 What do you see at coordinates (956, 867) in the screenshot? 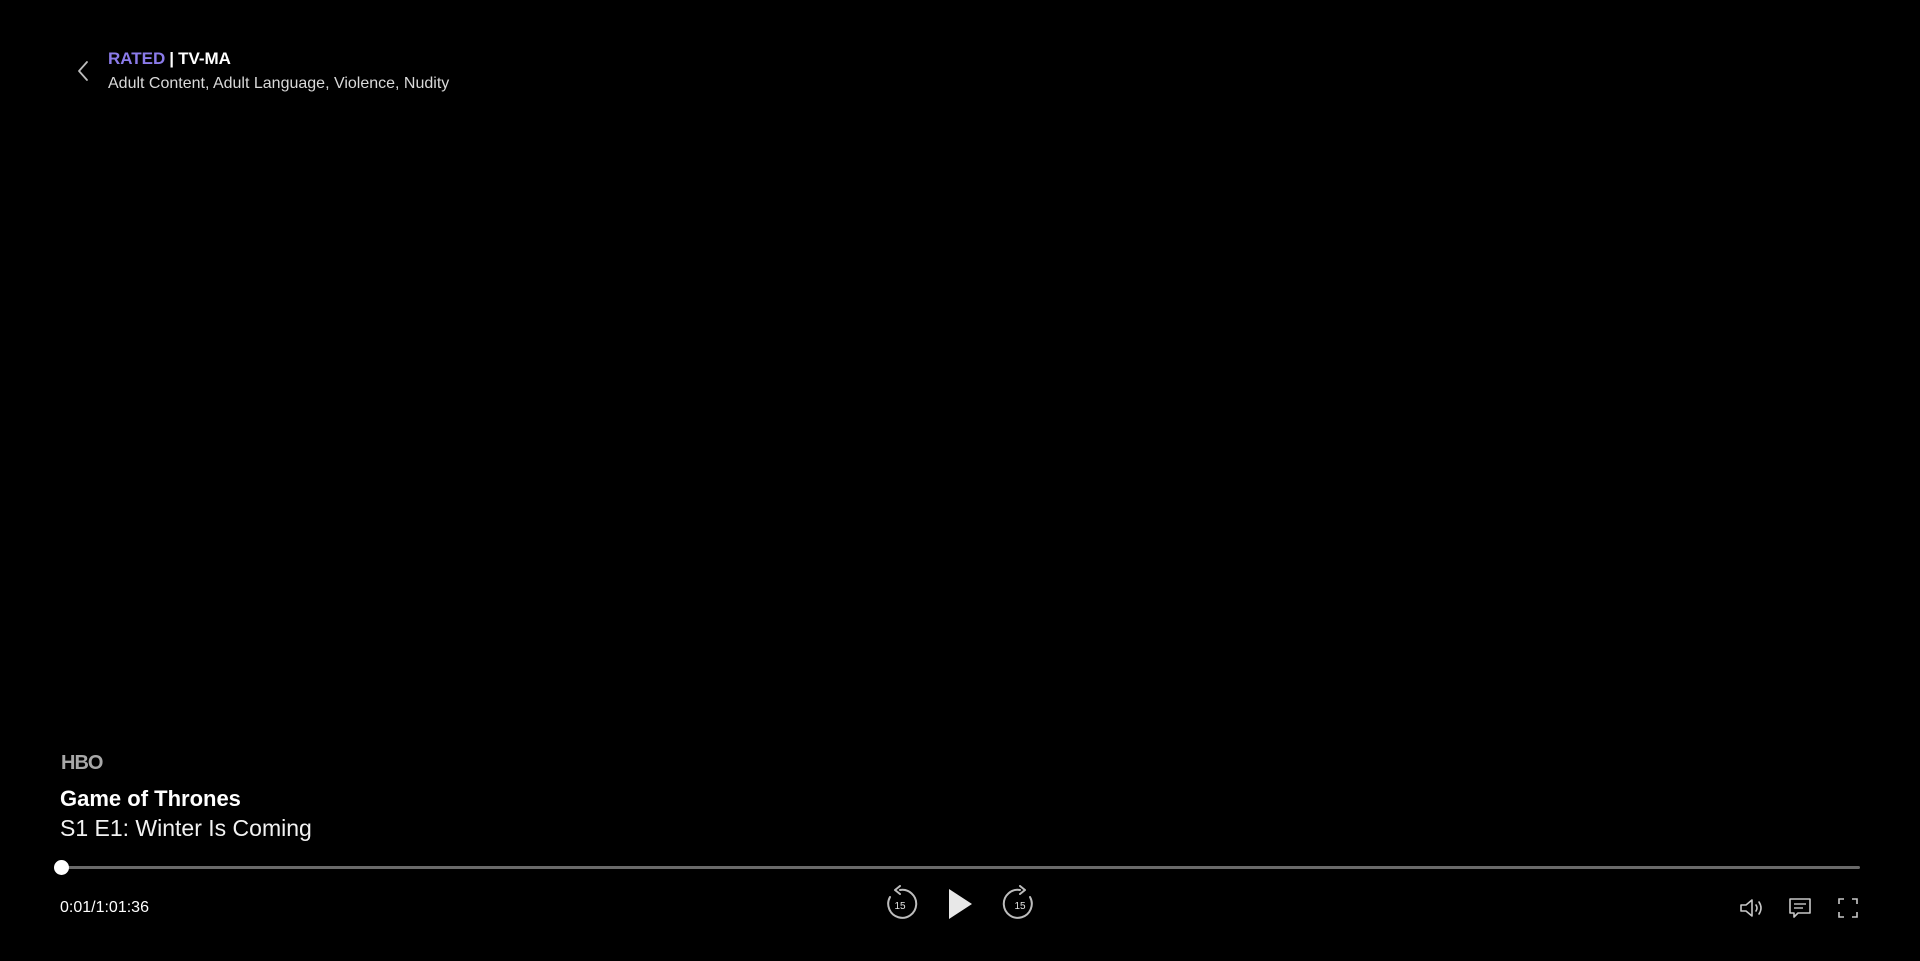
I see `progress-bar` at bounding box center [956, 867].